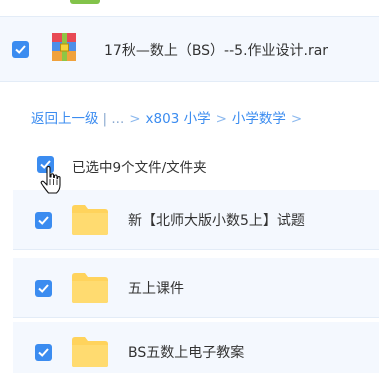 The width and height of the screenshot is (379, 373). What do you see at coordinates (65, 119) in the screenshot?
I see `back-link: 返回上一级` at bounding box center [65, 119].